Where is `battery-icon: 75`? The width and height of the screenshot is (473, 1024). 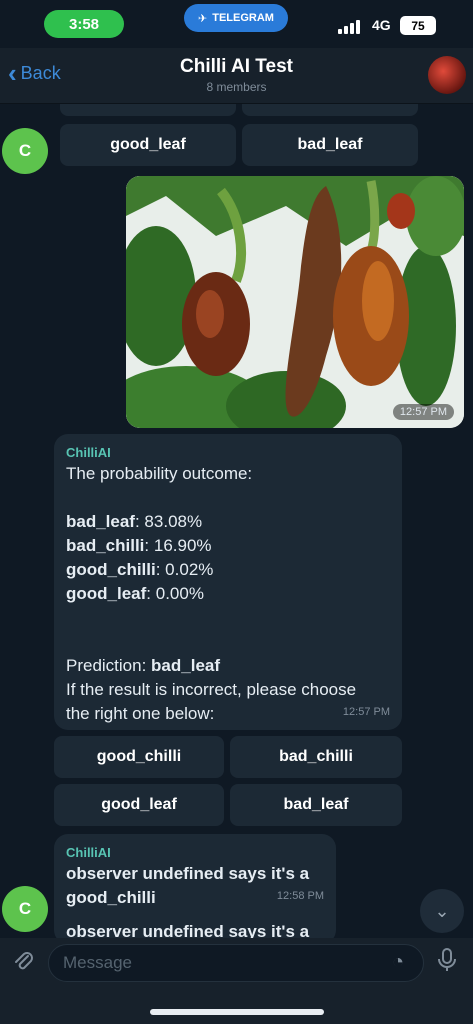
battery-icon: 75 is located at coordinates (418, 25).